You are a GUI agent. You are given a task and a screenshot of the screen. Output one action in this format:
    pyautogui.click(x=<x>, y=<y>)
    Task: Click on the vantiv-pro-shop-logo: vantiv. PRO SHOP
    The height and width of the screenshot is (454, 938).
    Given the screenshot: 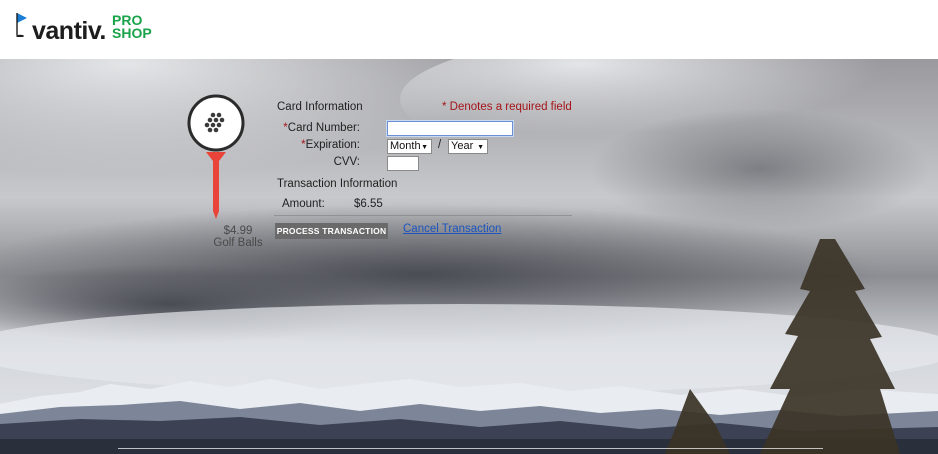 What is the action you would take?
    pyautogui.click(x=87, y=29)
    